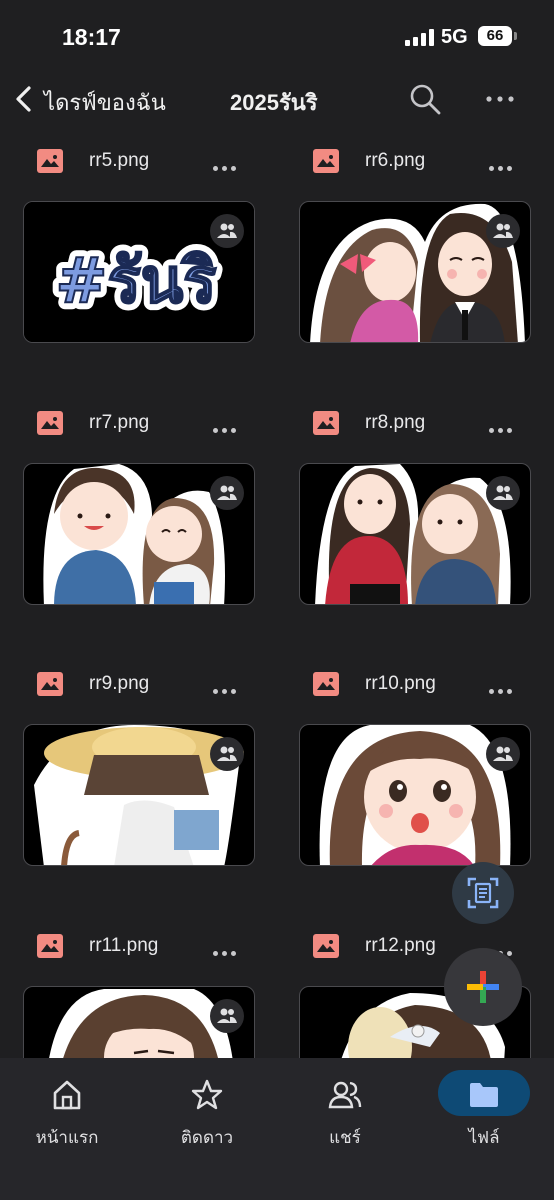 The image size is (554, 1200). What do you see at coordinates (207, 1116) in the screenshot?
I see `tab-starred: ติดดาว` at bounding box center [207, 1116].